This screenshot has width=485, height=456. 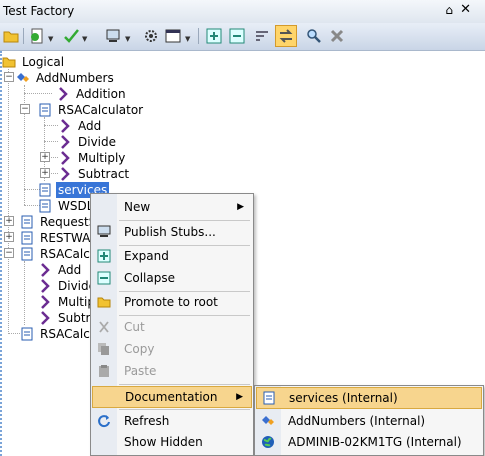 I want to click on tree-node-multiply: Multip, so click(x=67, y=301).